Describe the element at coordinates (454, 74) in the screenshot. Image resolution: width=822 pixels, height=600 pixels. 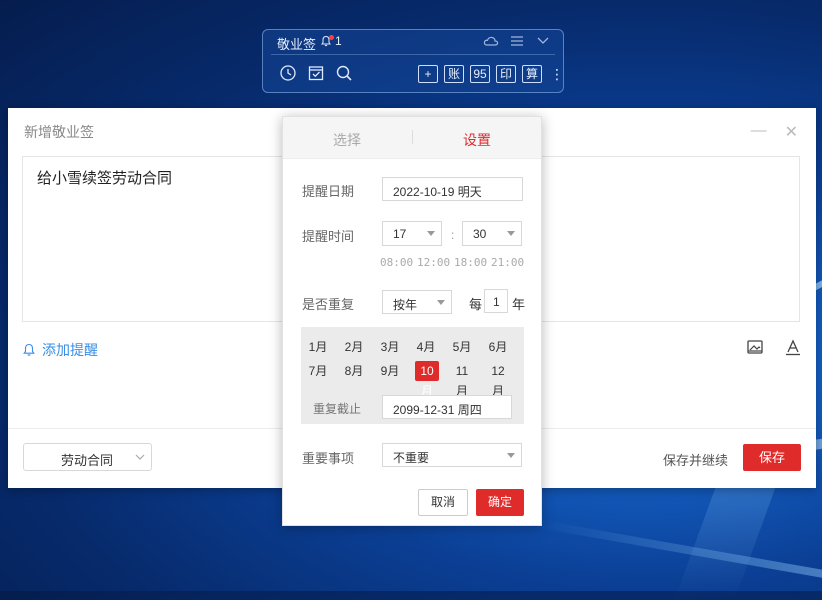
I see `account-button: 账` at that location.